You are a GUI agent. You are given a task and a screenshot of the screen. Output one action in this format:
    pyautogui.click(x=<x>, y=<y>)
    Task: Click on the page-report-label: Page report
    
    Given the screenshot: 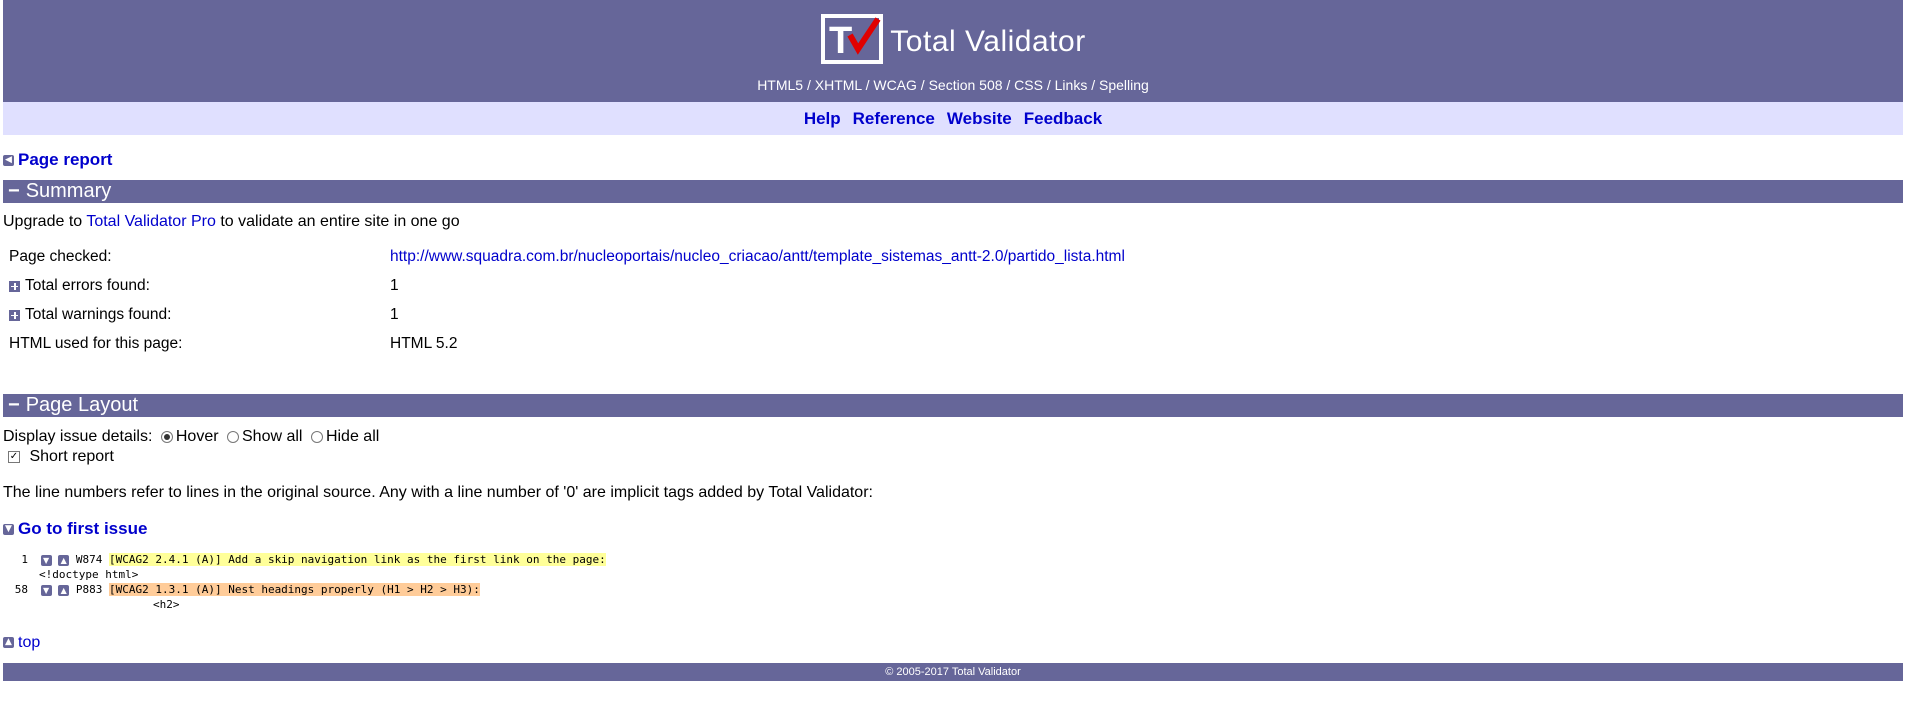 What is the action you would take?
    pyautogui.click(x=65, y=159)
    